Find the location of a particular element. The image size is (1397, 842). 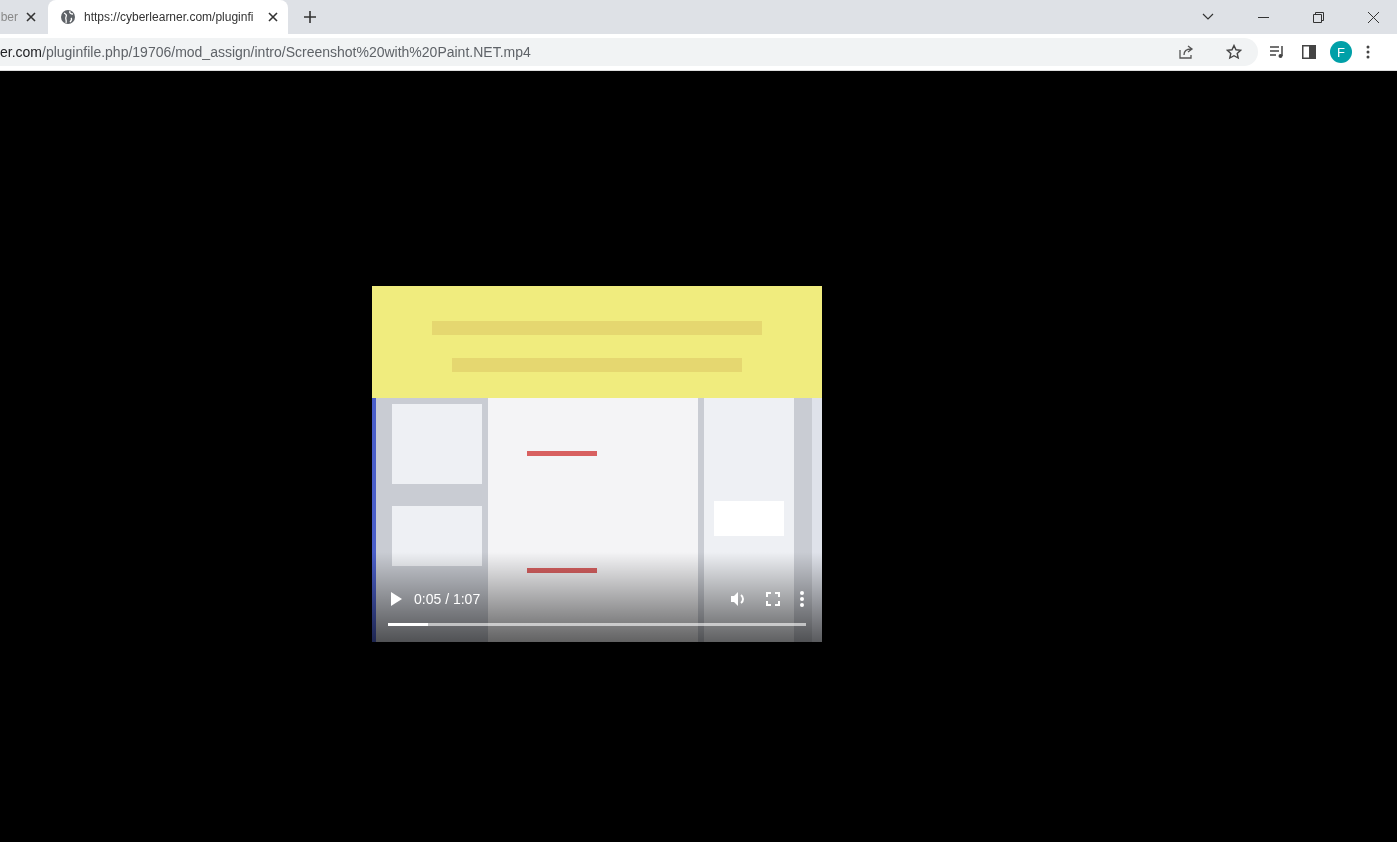

menu-icon is located at coordinates (1368, 52).